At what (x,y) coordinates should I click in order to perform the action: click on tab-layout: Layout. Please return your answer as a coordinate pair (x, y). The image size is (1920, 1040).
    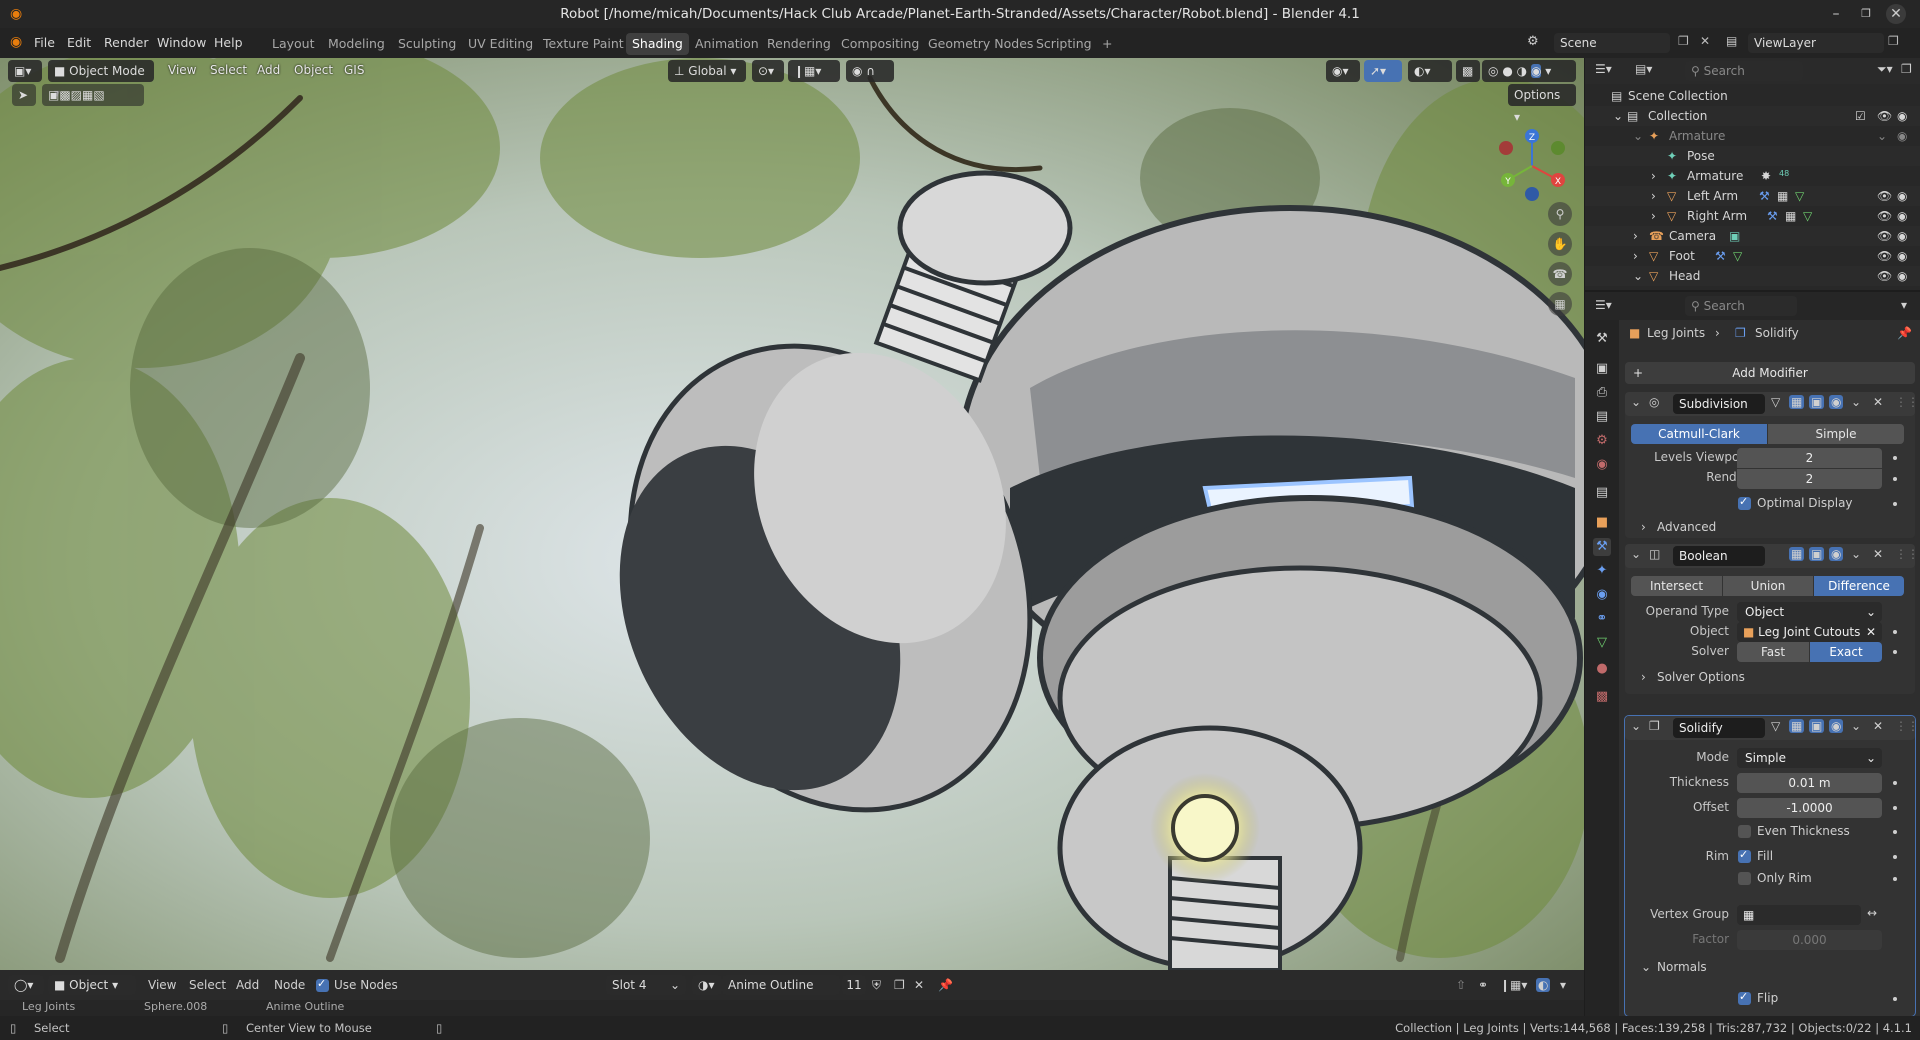
    Looking at the image, I should click on (293, 44).